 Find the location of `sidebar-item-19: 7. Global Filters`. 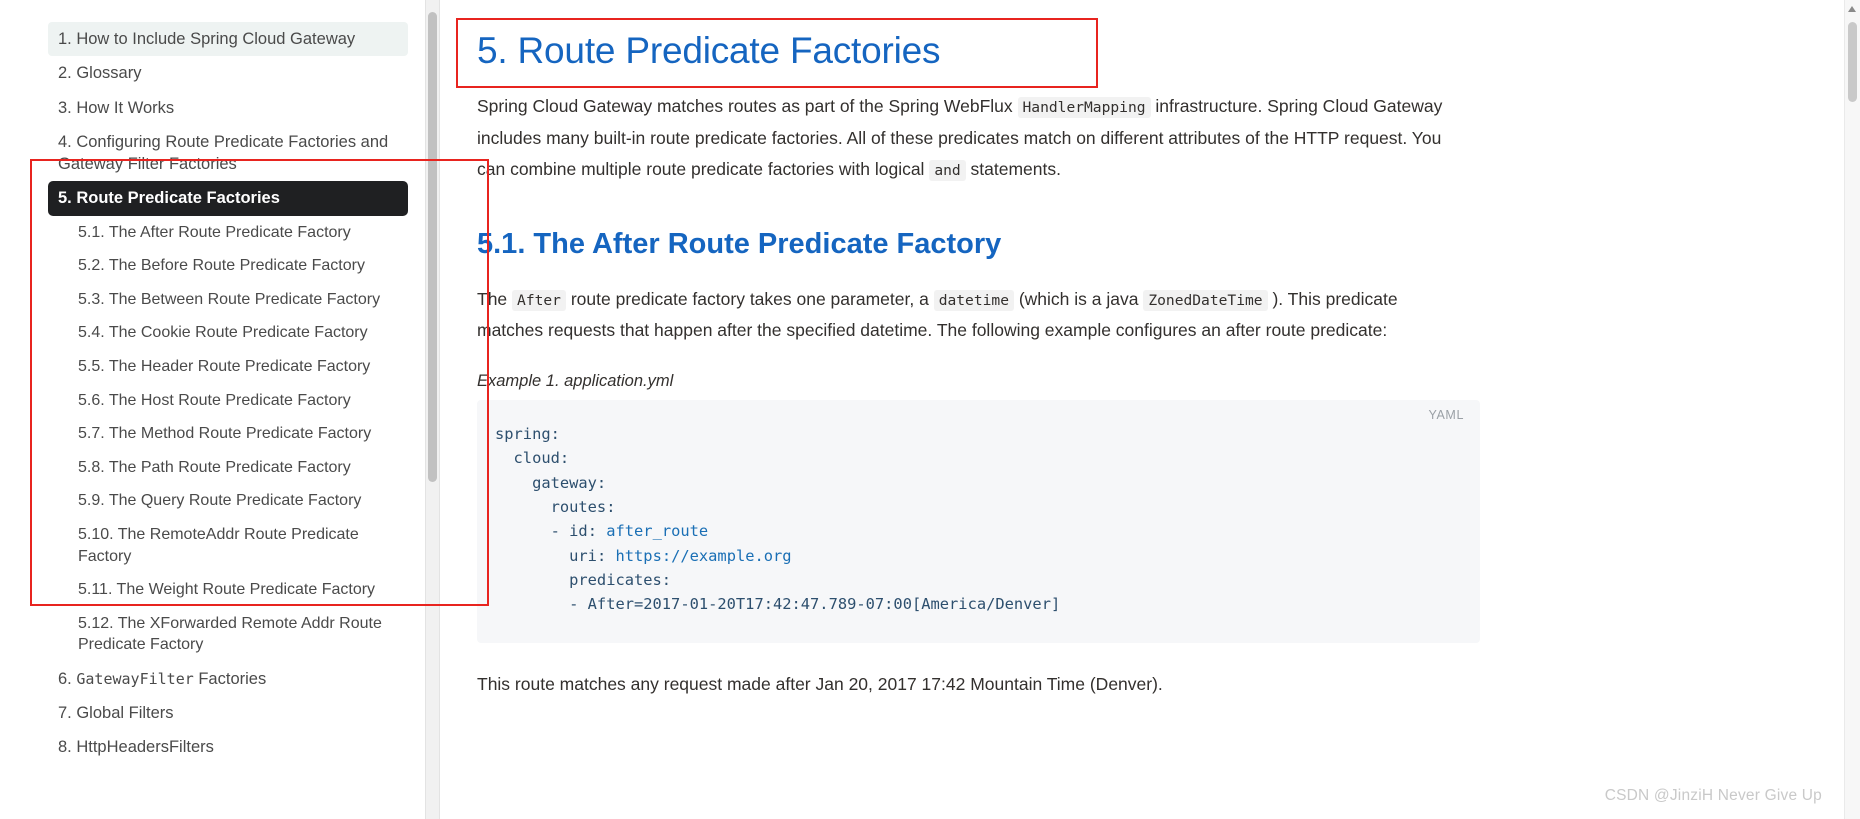

sidebar-item-19: 7. Global Filters is located at coordinates (233, 713).